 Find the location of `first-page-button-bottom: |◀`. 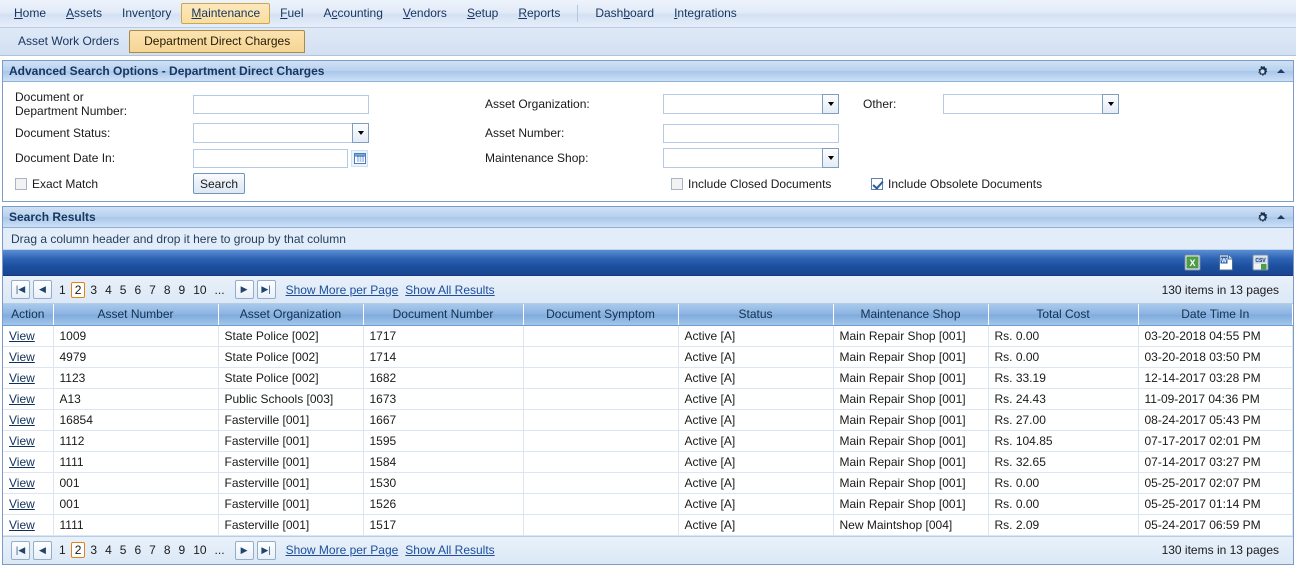

first-page-button-bottom: |◀ is located at coordinates (20, 550).